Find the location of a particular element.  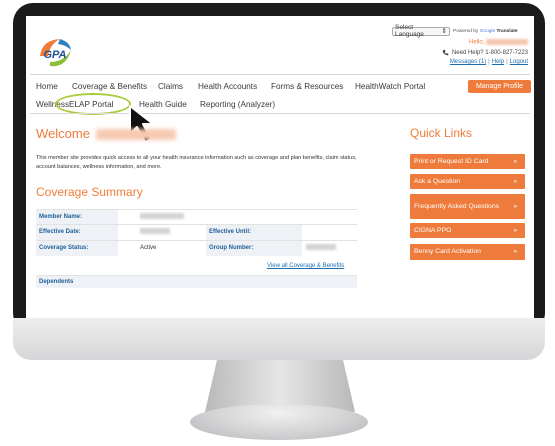

coverage-status-value: Active is located at coordinates (148, 248).